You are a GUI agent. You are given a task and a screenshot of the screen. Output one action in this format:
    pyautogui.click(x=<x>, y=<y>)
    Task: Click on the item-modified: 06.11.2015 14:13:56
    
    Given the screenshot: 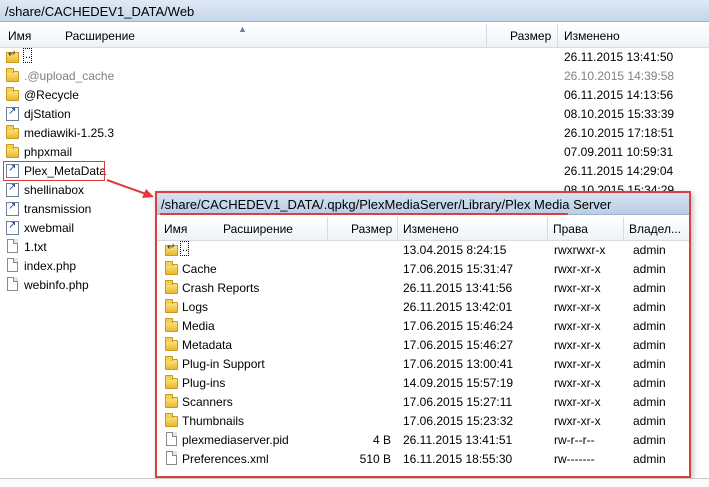 What is the action you would take?
    pyautogui.click(x=619, y=95)
    